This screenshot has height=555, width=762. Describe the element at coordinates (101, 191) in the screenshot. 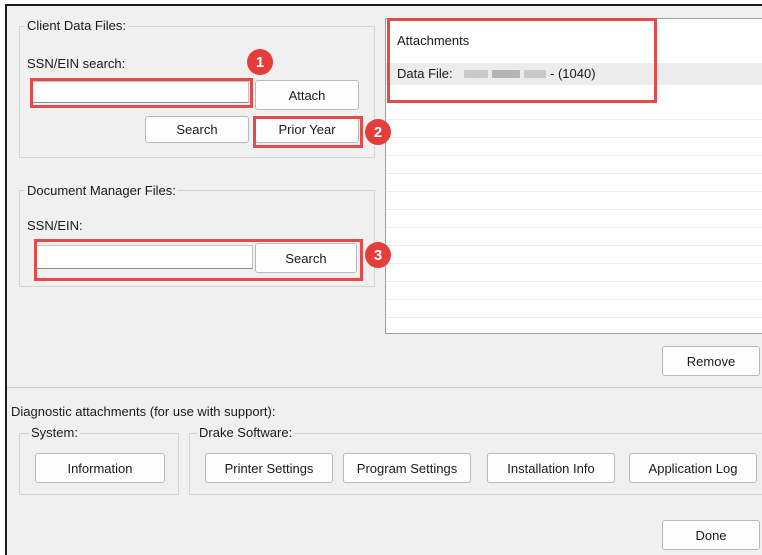

I see `document-manager-legend: Document Manager Files:` at that location.